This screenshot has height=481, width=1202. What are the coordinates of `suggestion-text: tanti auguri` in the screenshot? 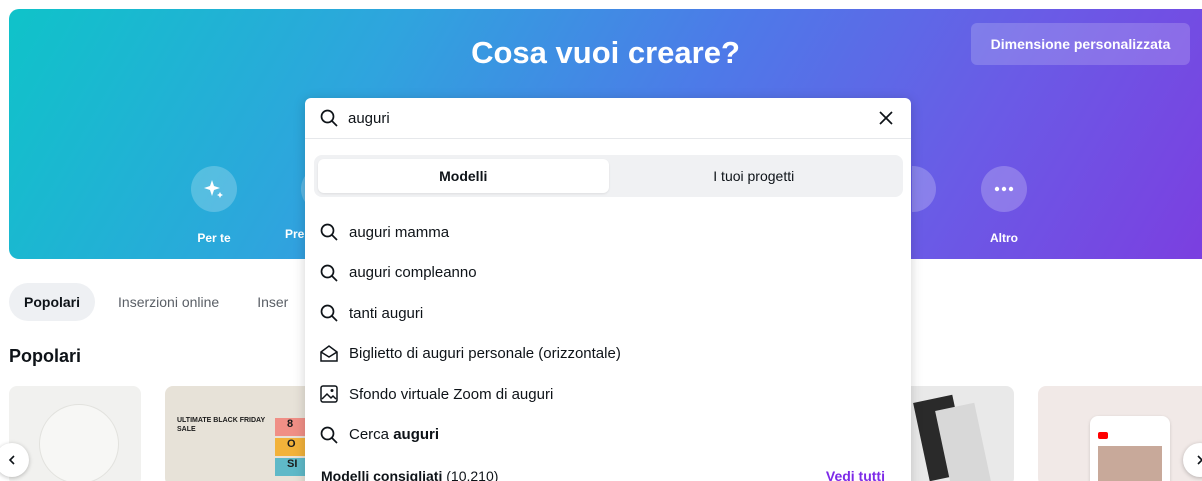 It's located at (386, 313).